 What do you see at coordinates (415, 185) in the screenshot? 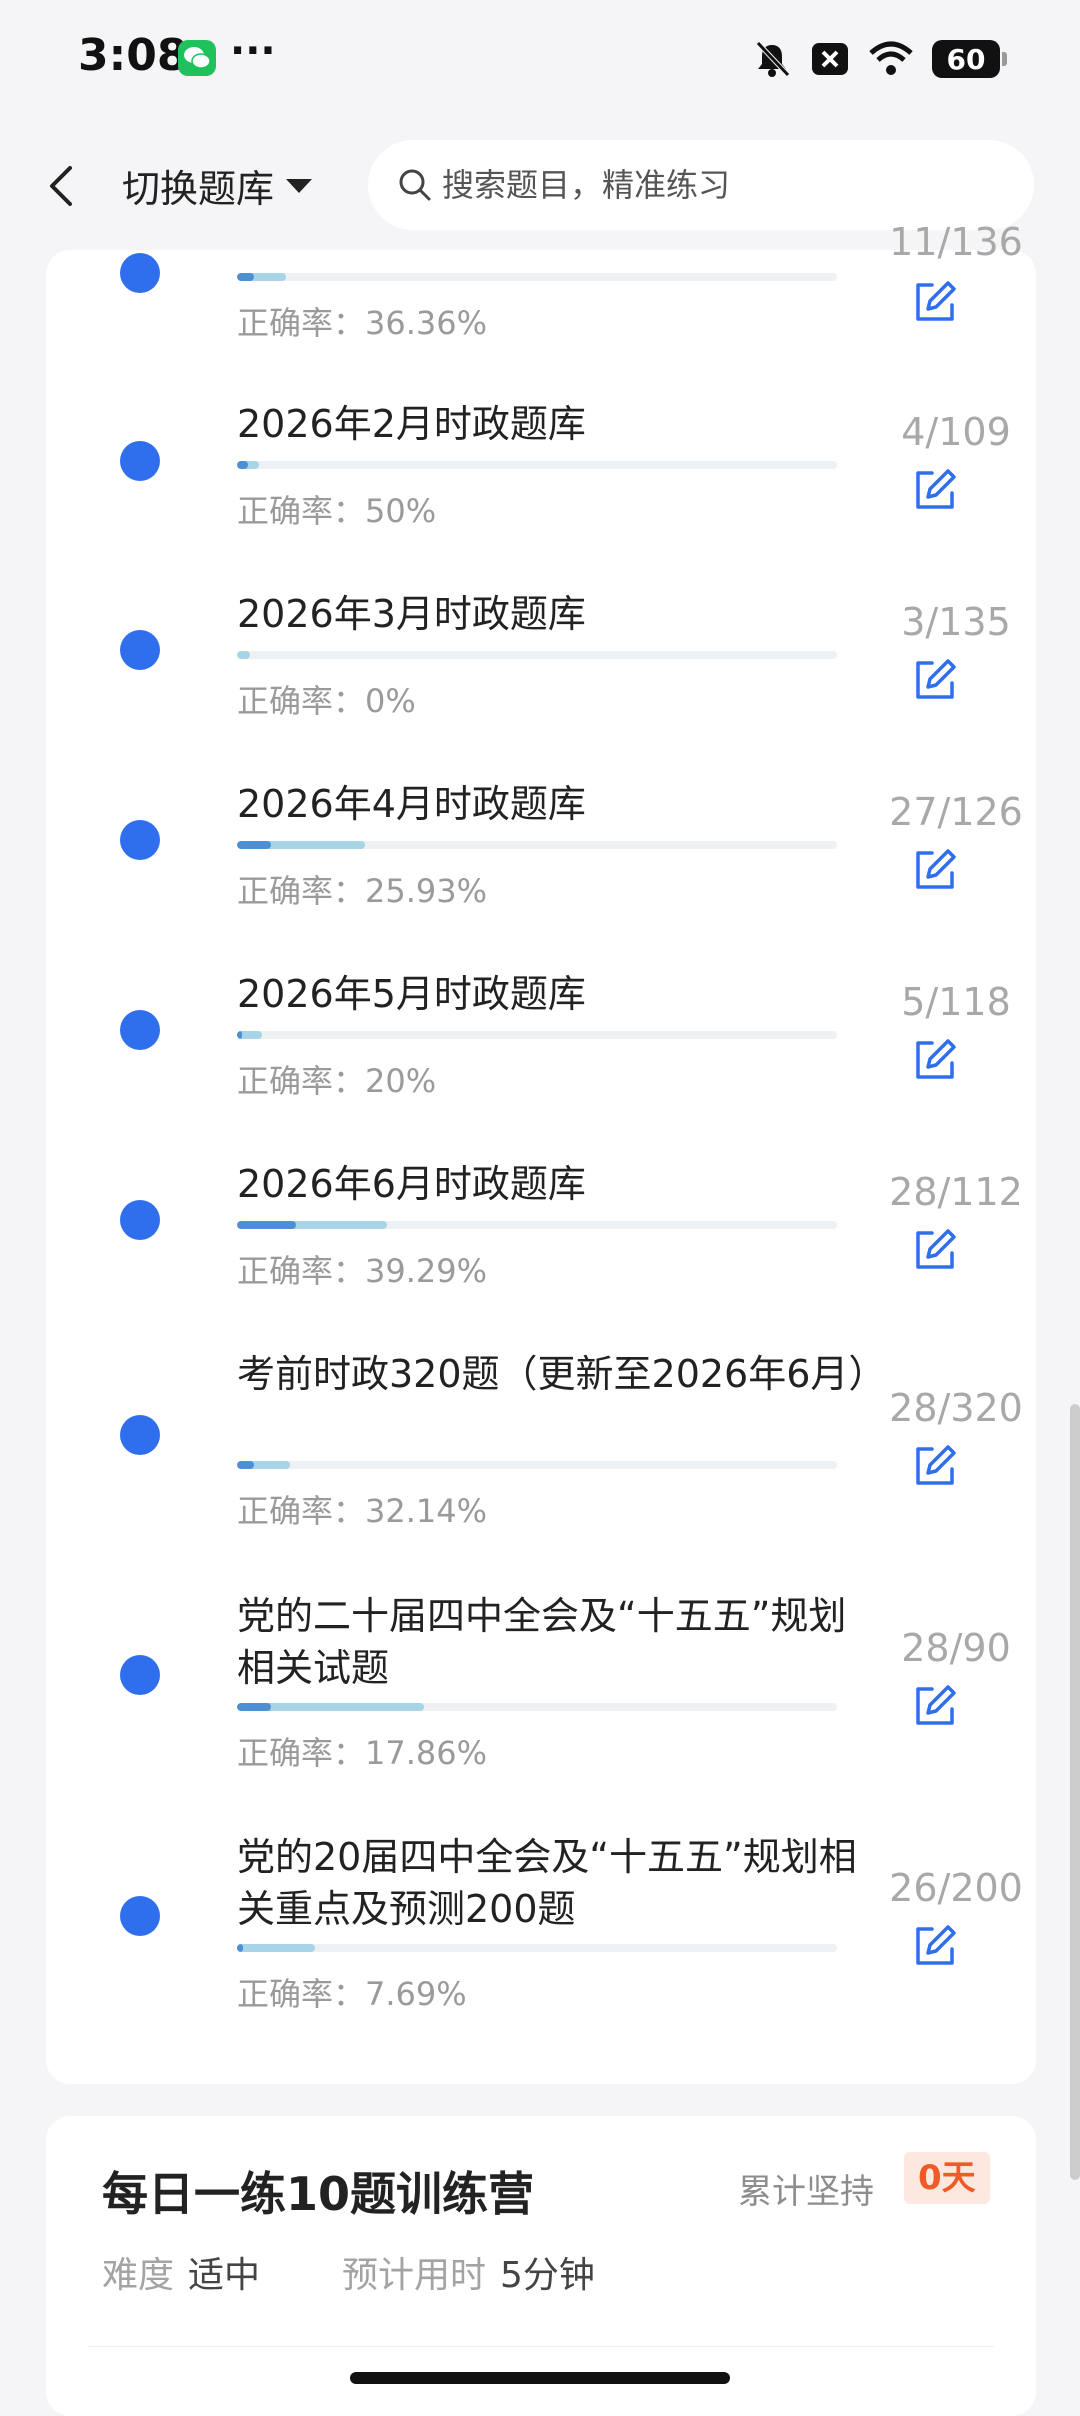
I see `search-icon` at bounding box center [415, 185].